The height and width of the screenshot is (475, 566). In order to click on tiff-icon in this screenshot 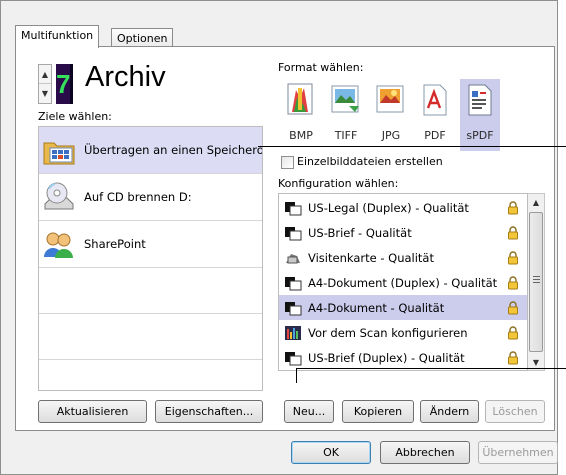, I will do `click(345, 99)`.